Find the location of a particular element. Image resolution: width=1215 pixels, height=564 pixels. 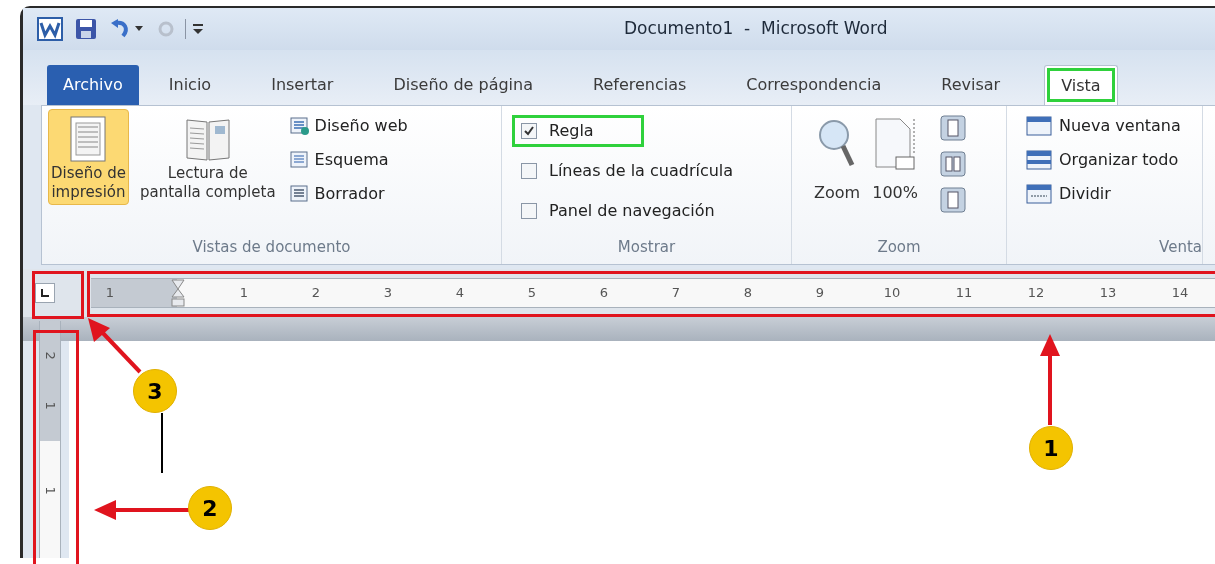

text-cursor is located at coordinates (162, 443).